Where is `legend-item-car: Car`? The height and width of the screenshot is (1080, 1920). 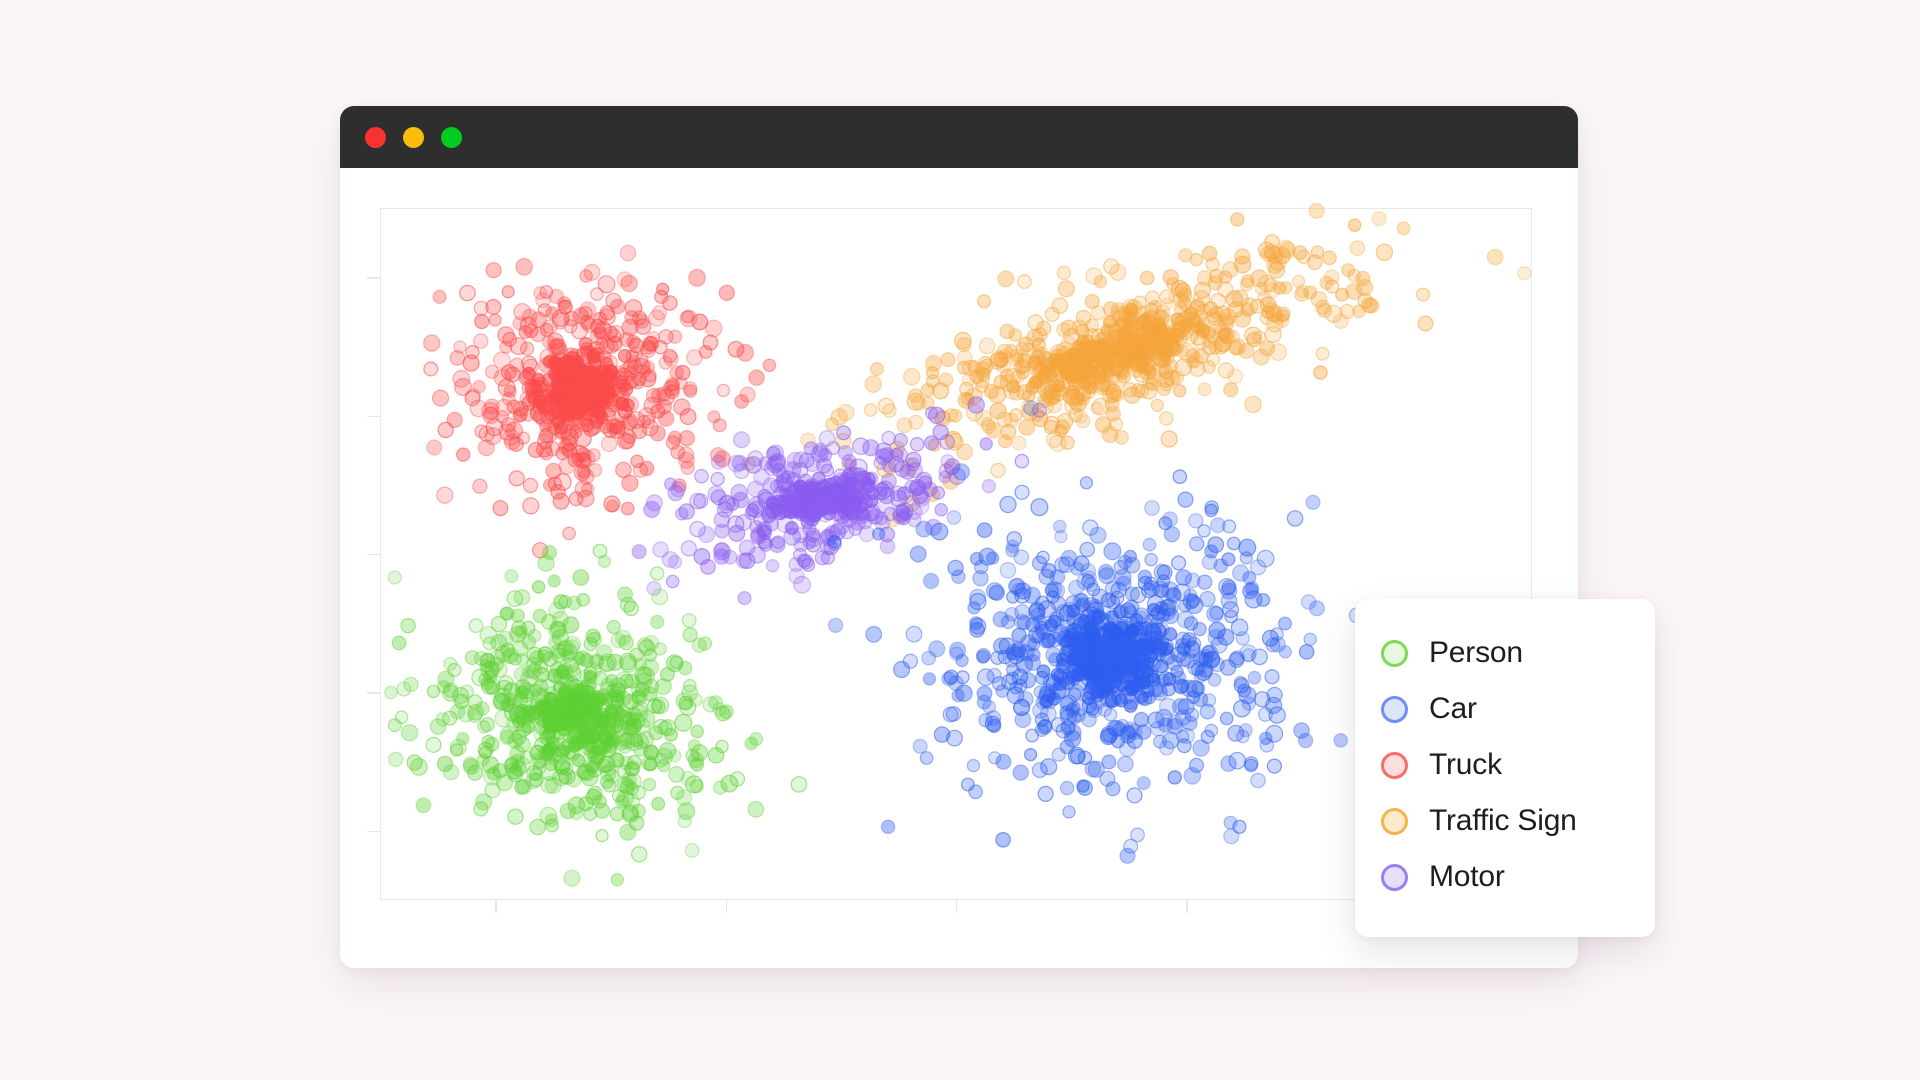 legend-item-car: Car is located at coordinates (1518, 709).